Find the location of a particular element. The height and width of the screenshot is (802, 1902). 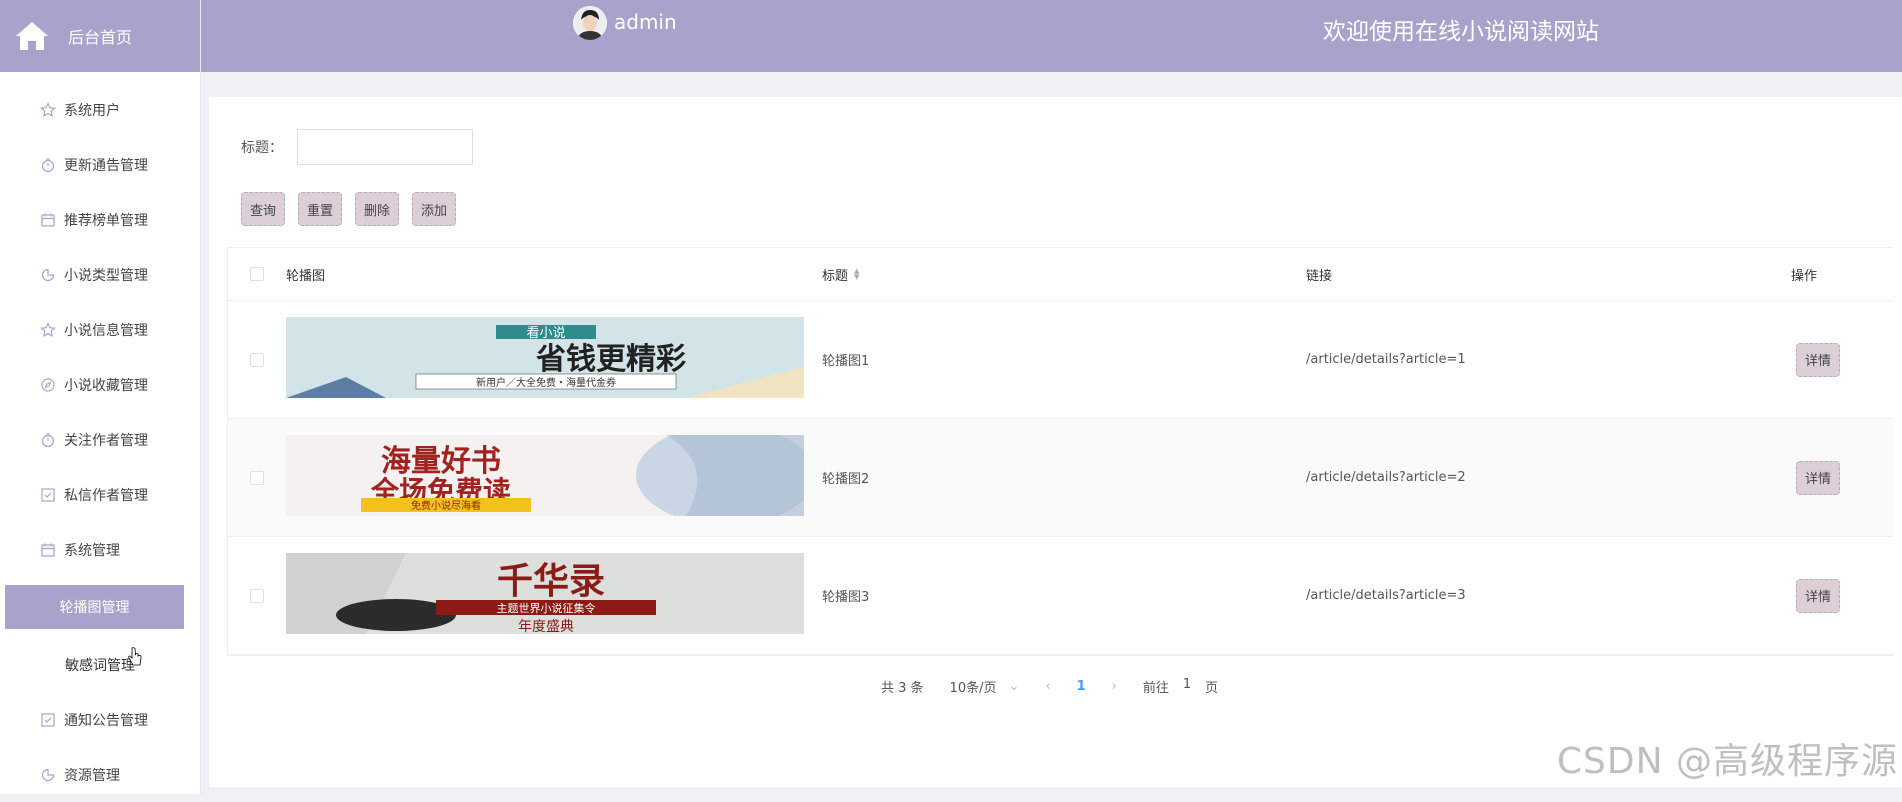

sidebar-item-novel-type: 小说类型管理 is located at coordinates (100, 274).